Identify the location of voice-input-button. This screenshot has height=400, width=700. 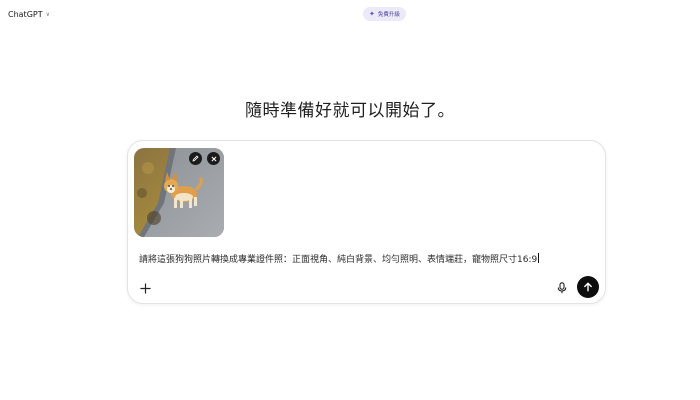
(562, 288).